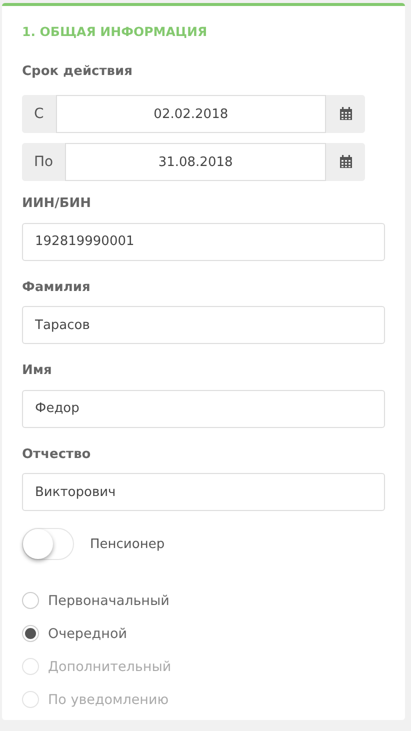  Describe the element at coordinates (39, 114) in the screenshot. I see `date-prefix: С` at that location.